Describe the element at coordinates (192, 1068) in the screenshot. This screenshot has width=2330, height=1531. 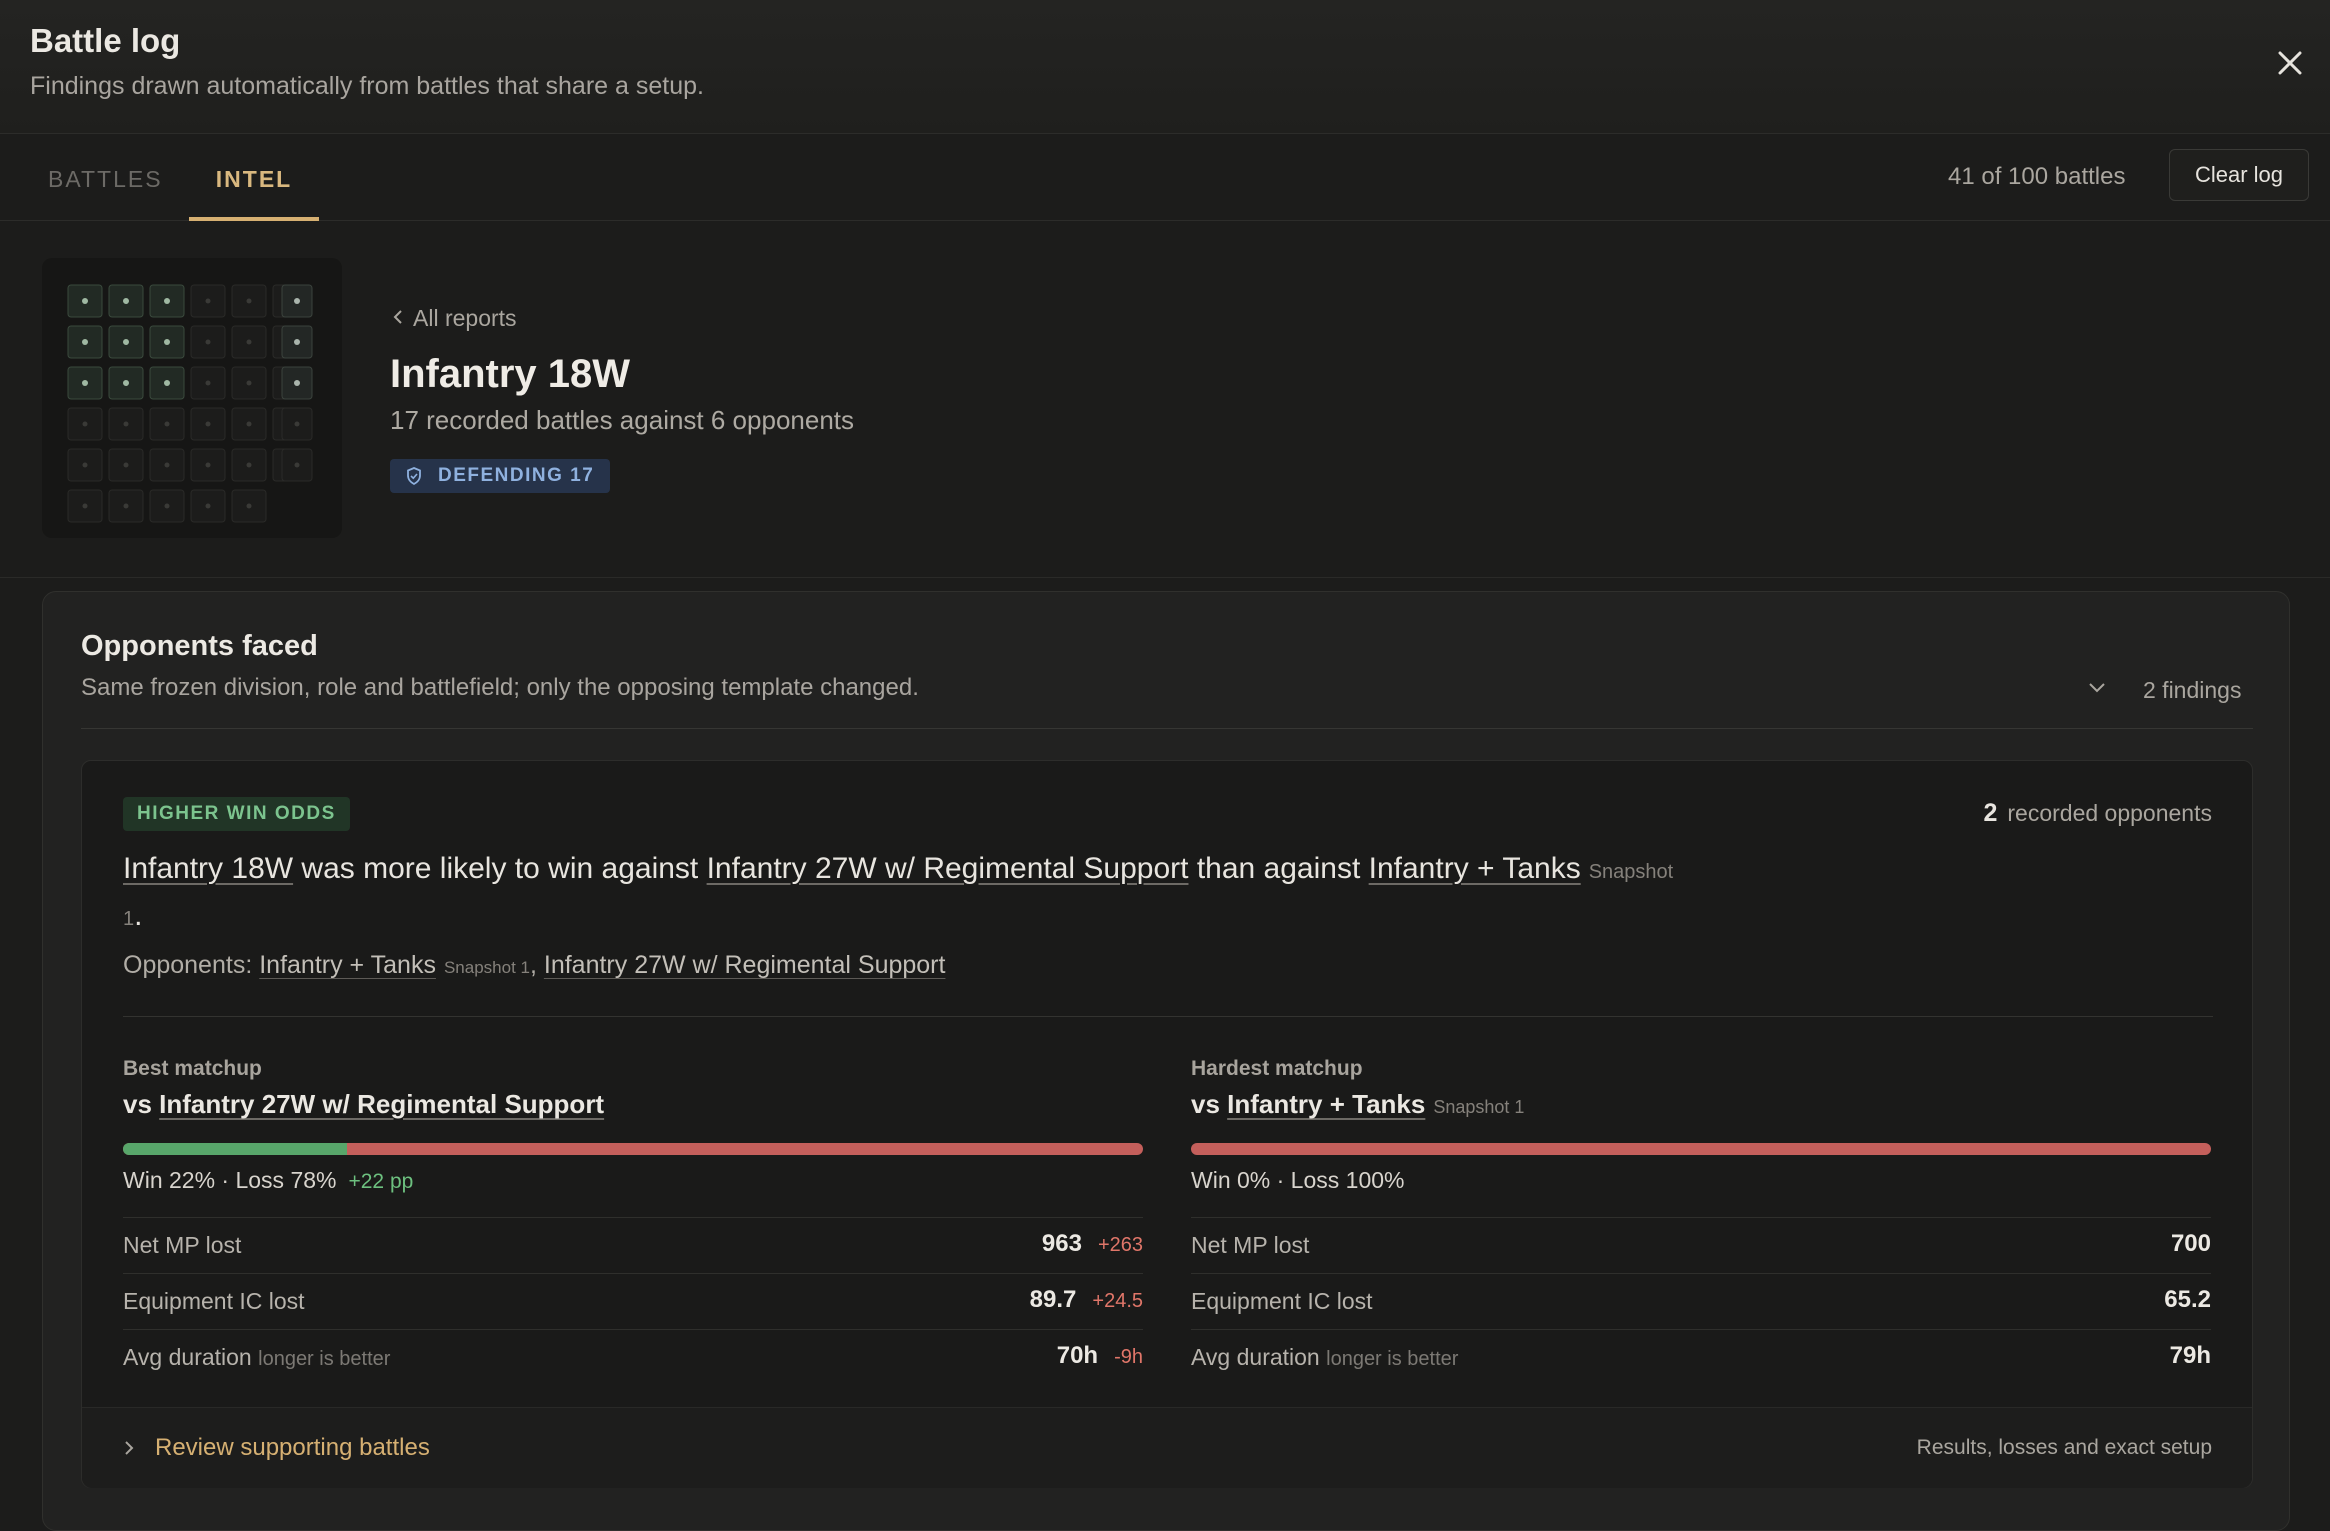
I see `matchup-label: Best matchup` at that location.